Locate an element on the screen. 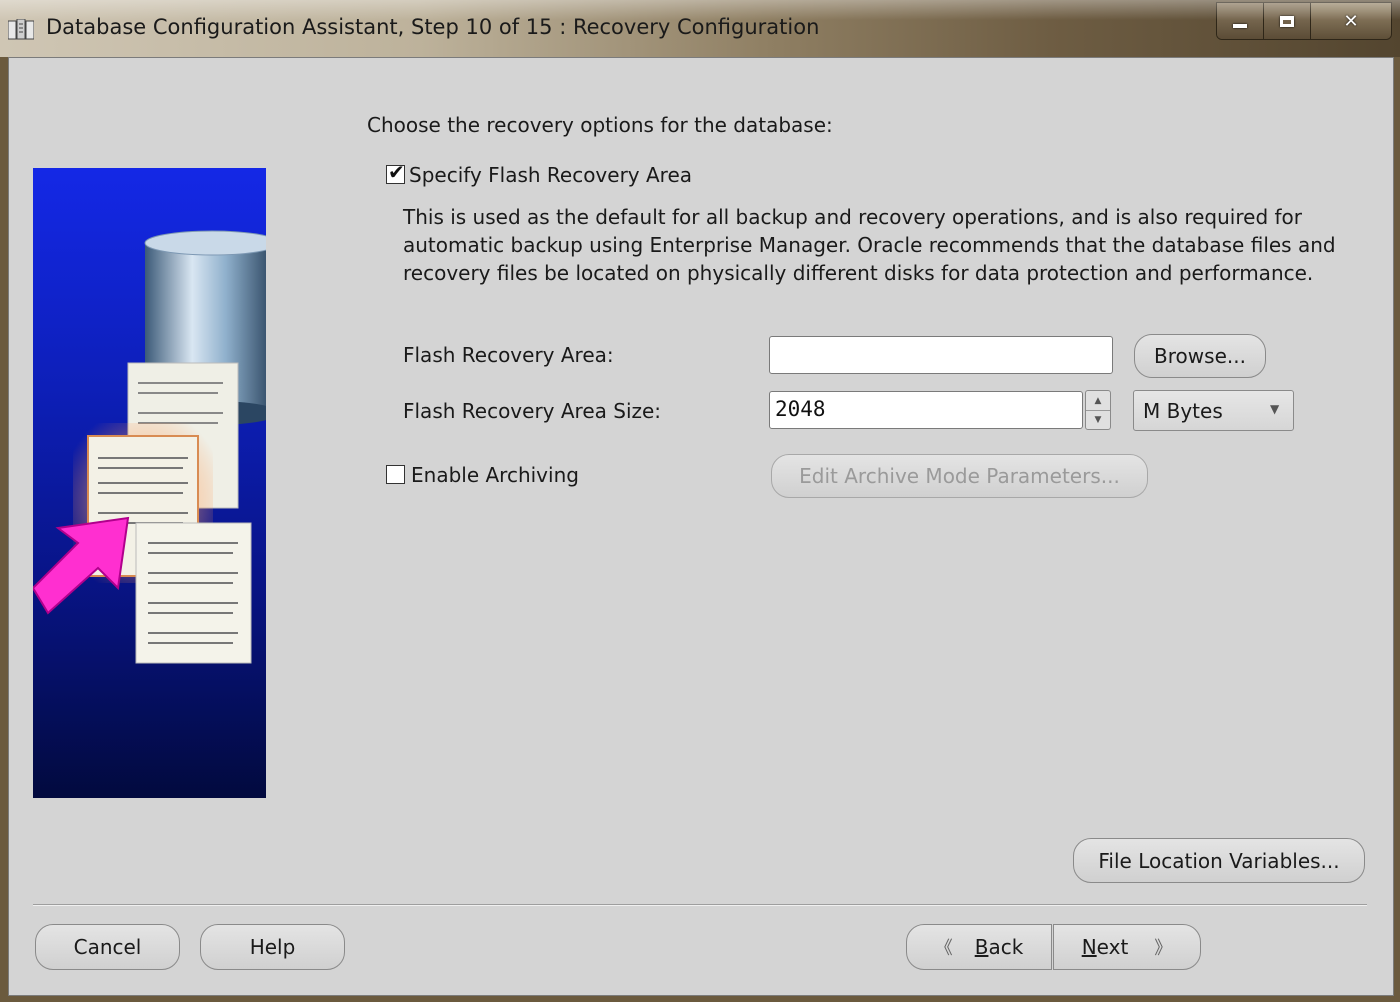 Image resolution: width=1400 pixels, height=1002 pixels. minimize-icon is located at coordinates (1240, 26).